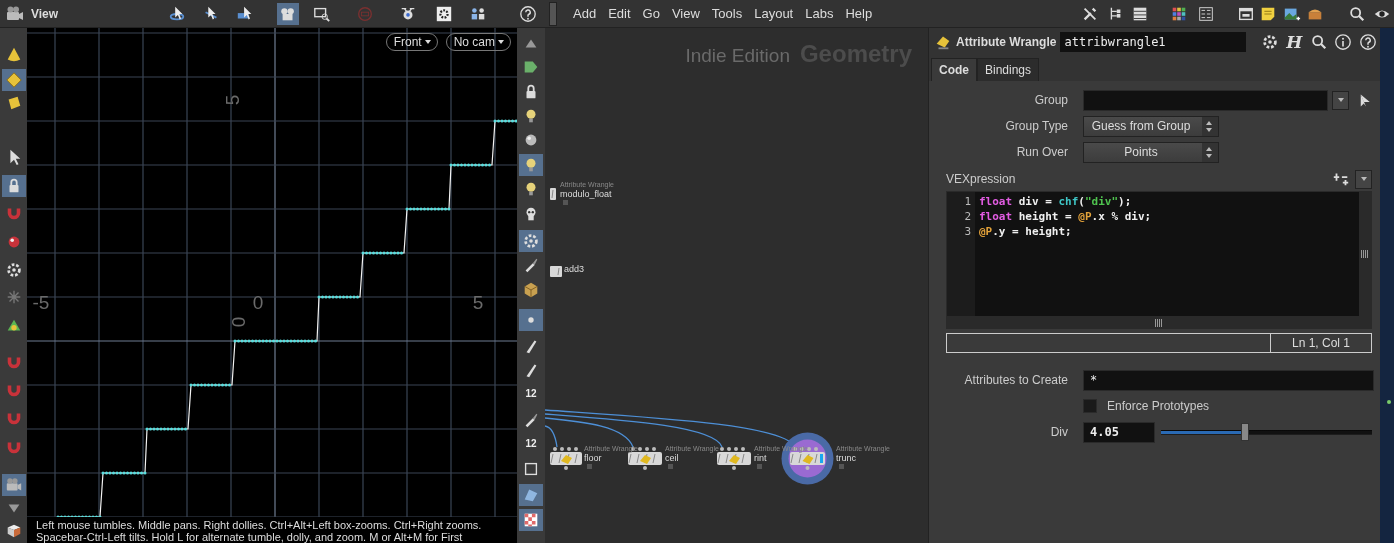 The image size is (1394, 543). I want to click on checkbox, so click(1090, 406).